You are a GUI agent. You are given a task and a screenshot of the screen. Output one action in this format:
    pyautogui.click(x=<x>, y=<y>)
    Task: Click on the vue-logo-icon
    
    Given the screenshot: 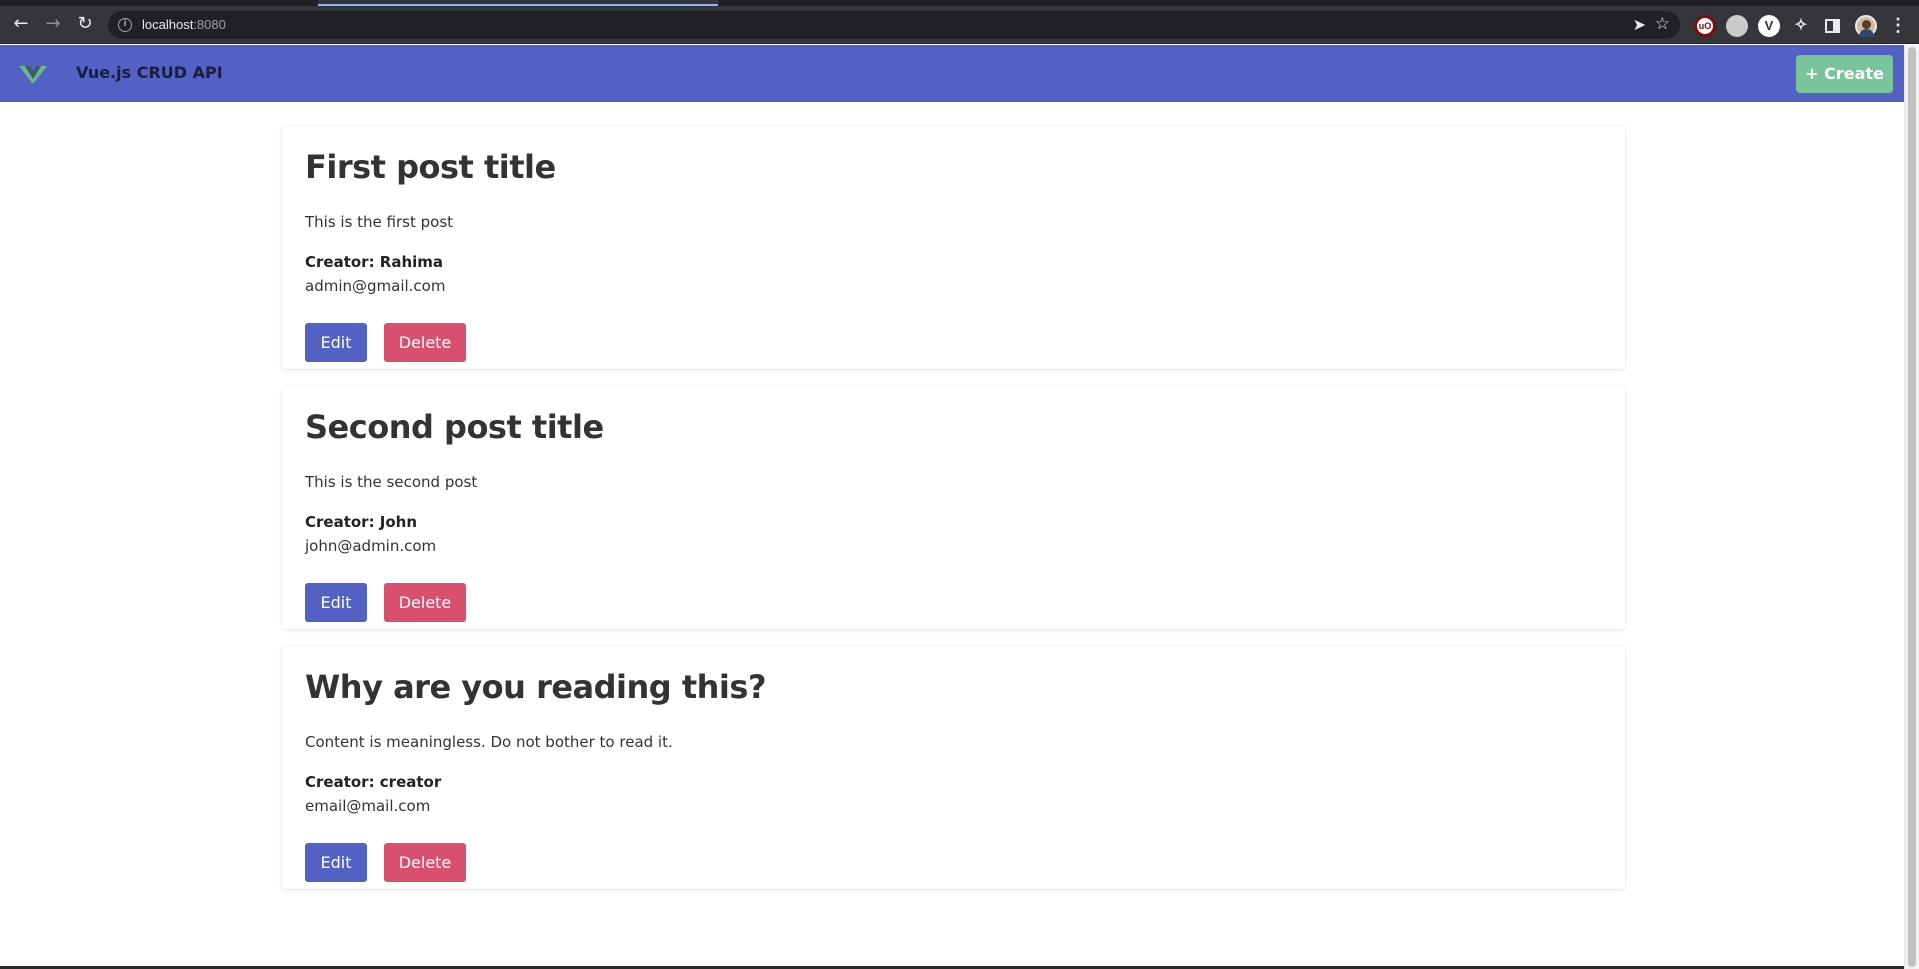 What is the action you would take?
    pyautogui.click(x=33, y=74)
    